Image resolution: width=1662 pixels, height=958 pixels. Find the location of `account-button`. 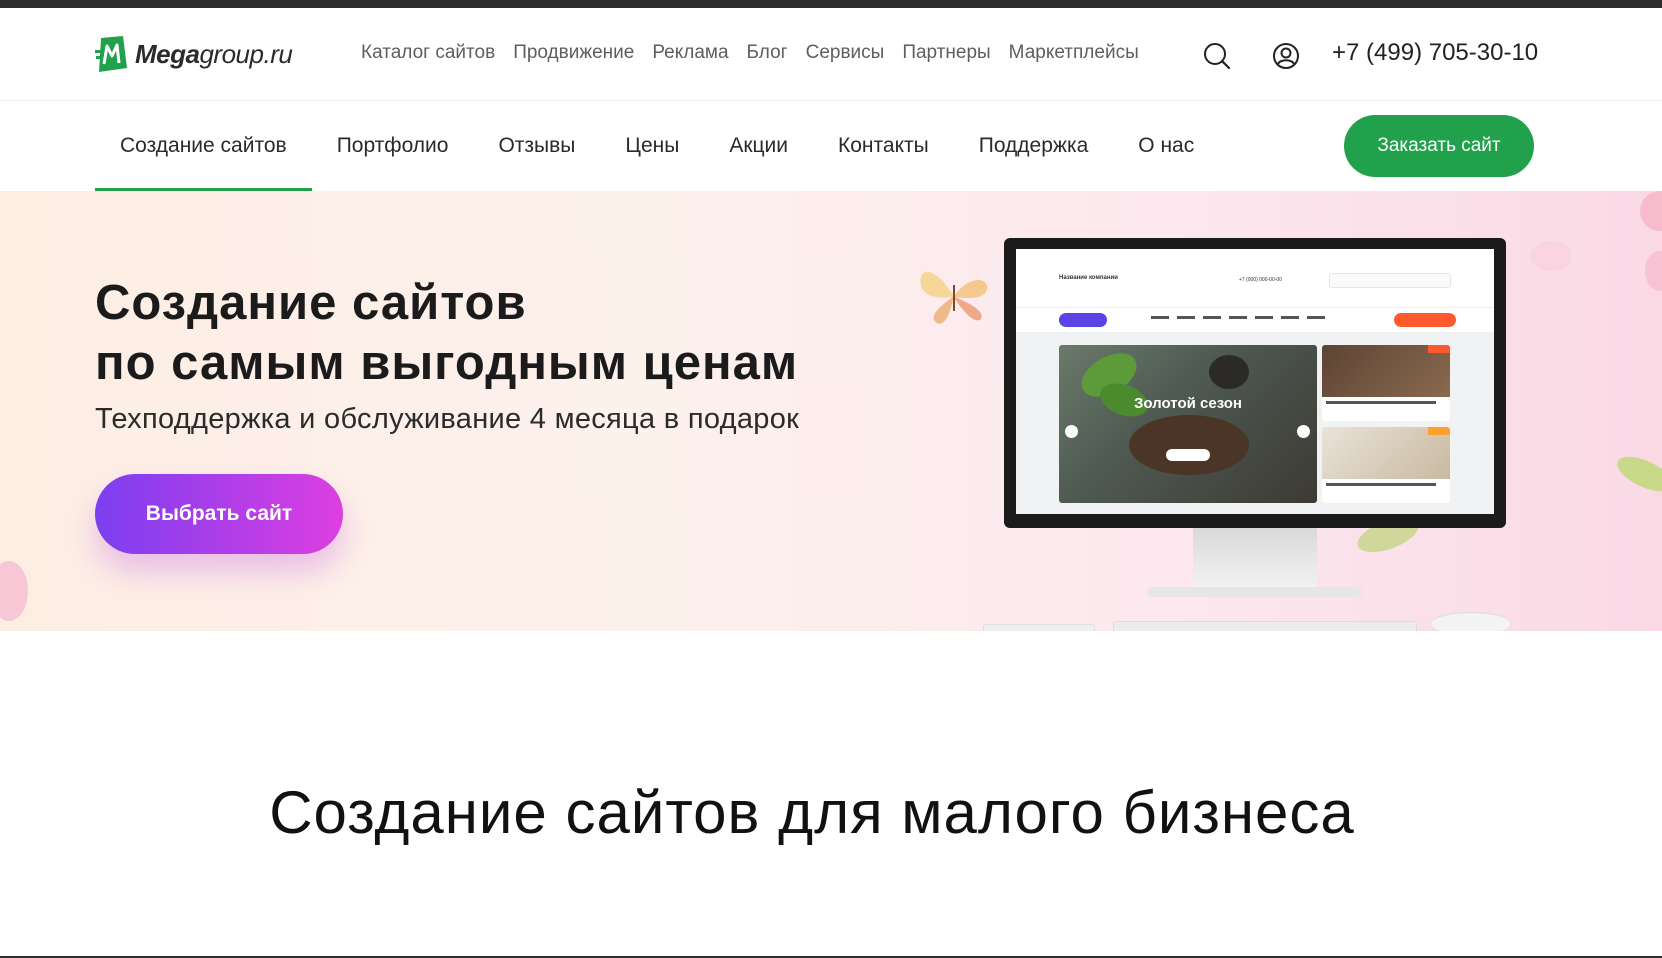

account-button is located at coordinates (1286, 56).